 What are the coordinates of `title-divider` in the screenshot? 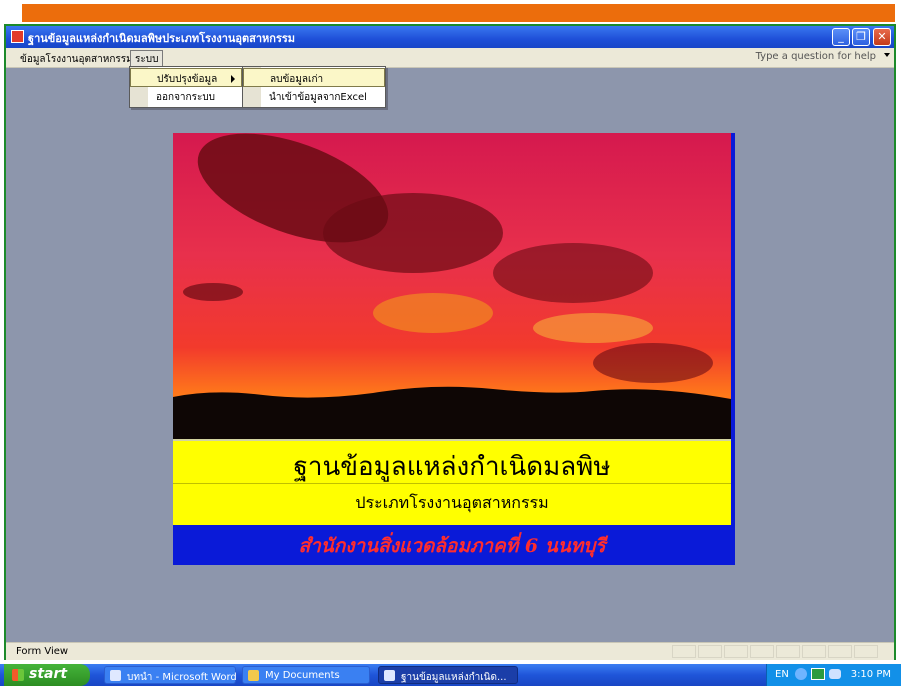 It's located at (452, 483).